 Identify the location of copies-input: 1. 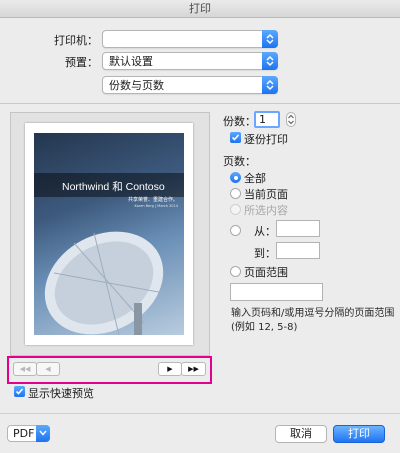
(267, 119).